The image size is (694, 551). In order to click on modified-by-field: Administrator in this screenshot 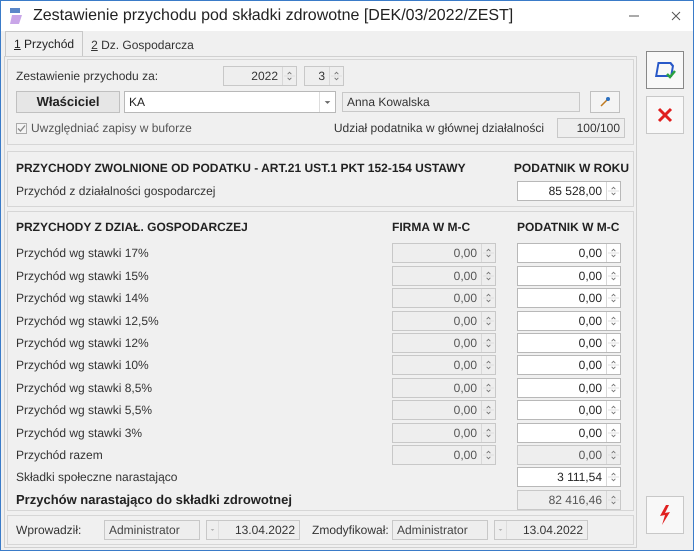, I will do `click(440, 530)`.